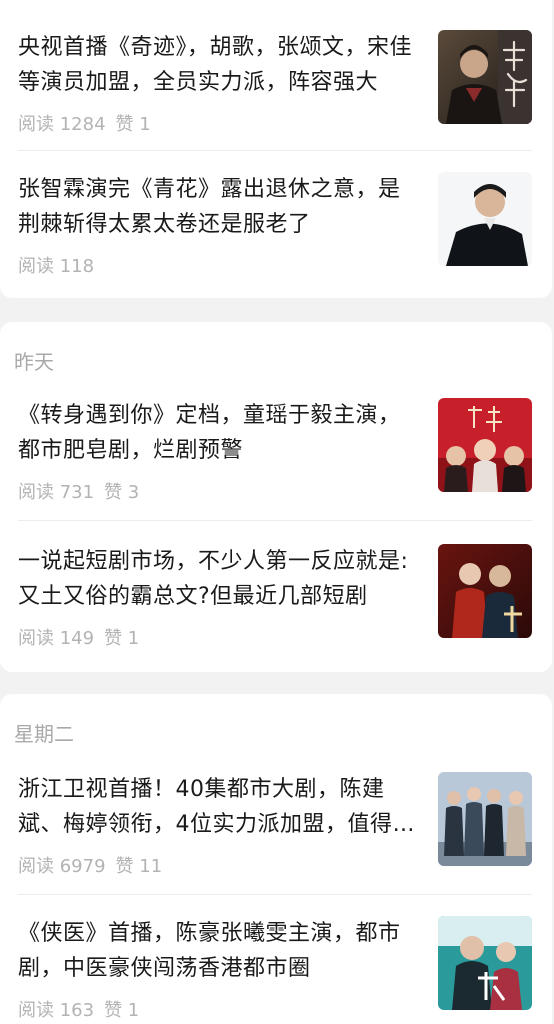 This screenshot has height=1024, width=554. What do you see at coordinates (56, 492) in the screenshot?
I see `read-count: 阅读 731` at bounding box center [56, 492].